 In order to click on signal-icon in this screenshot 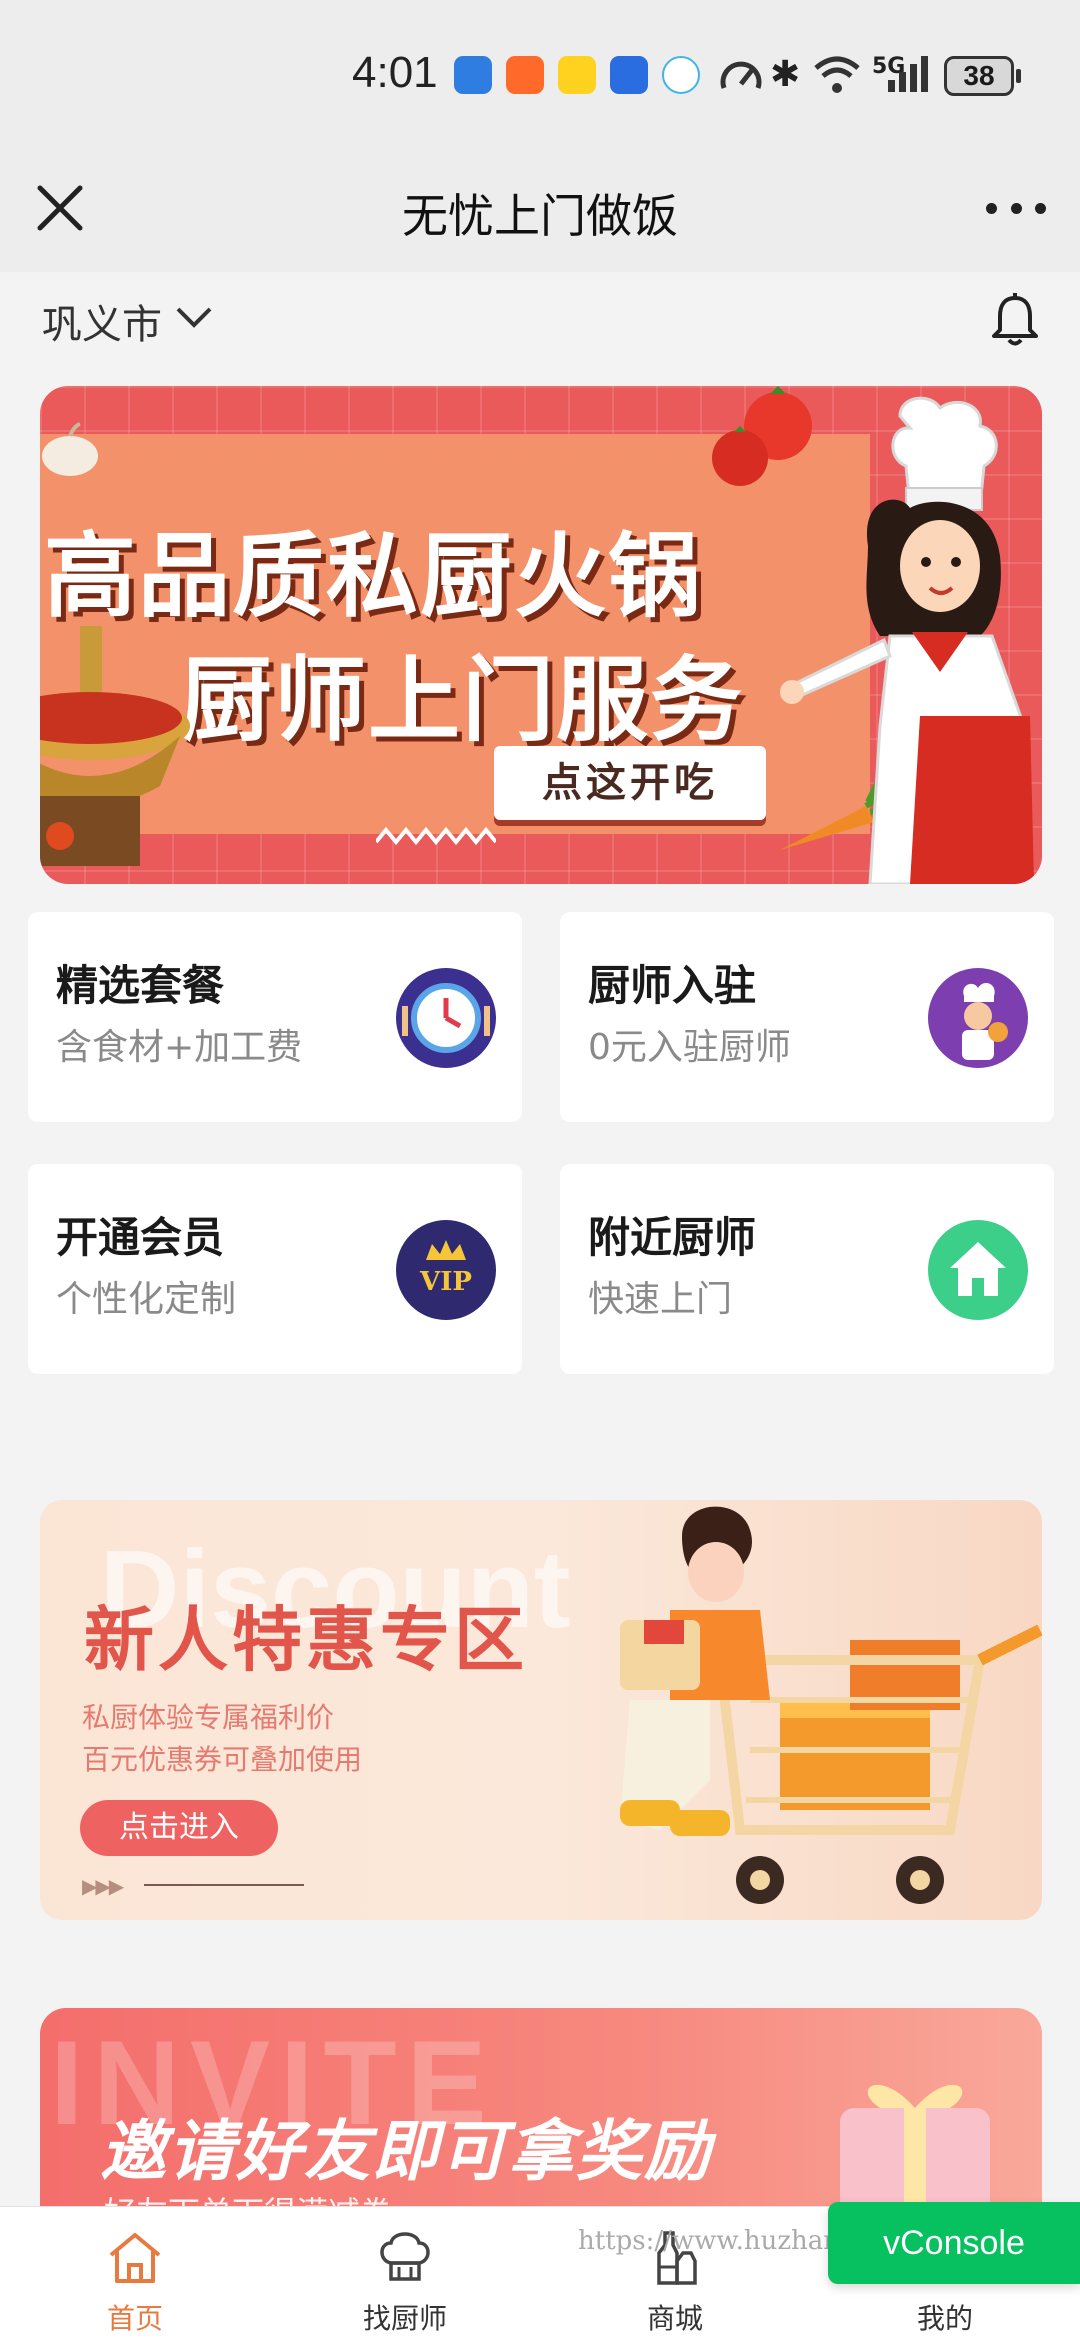, I will do `click(908, 74)`.